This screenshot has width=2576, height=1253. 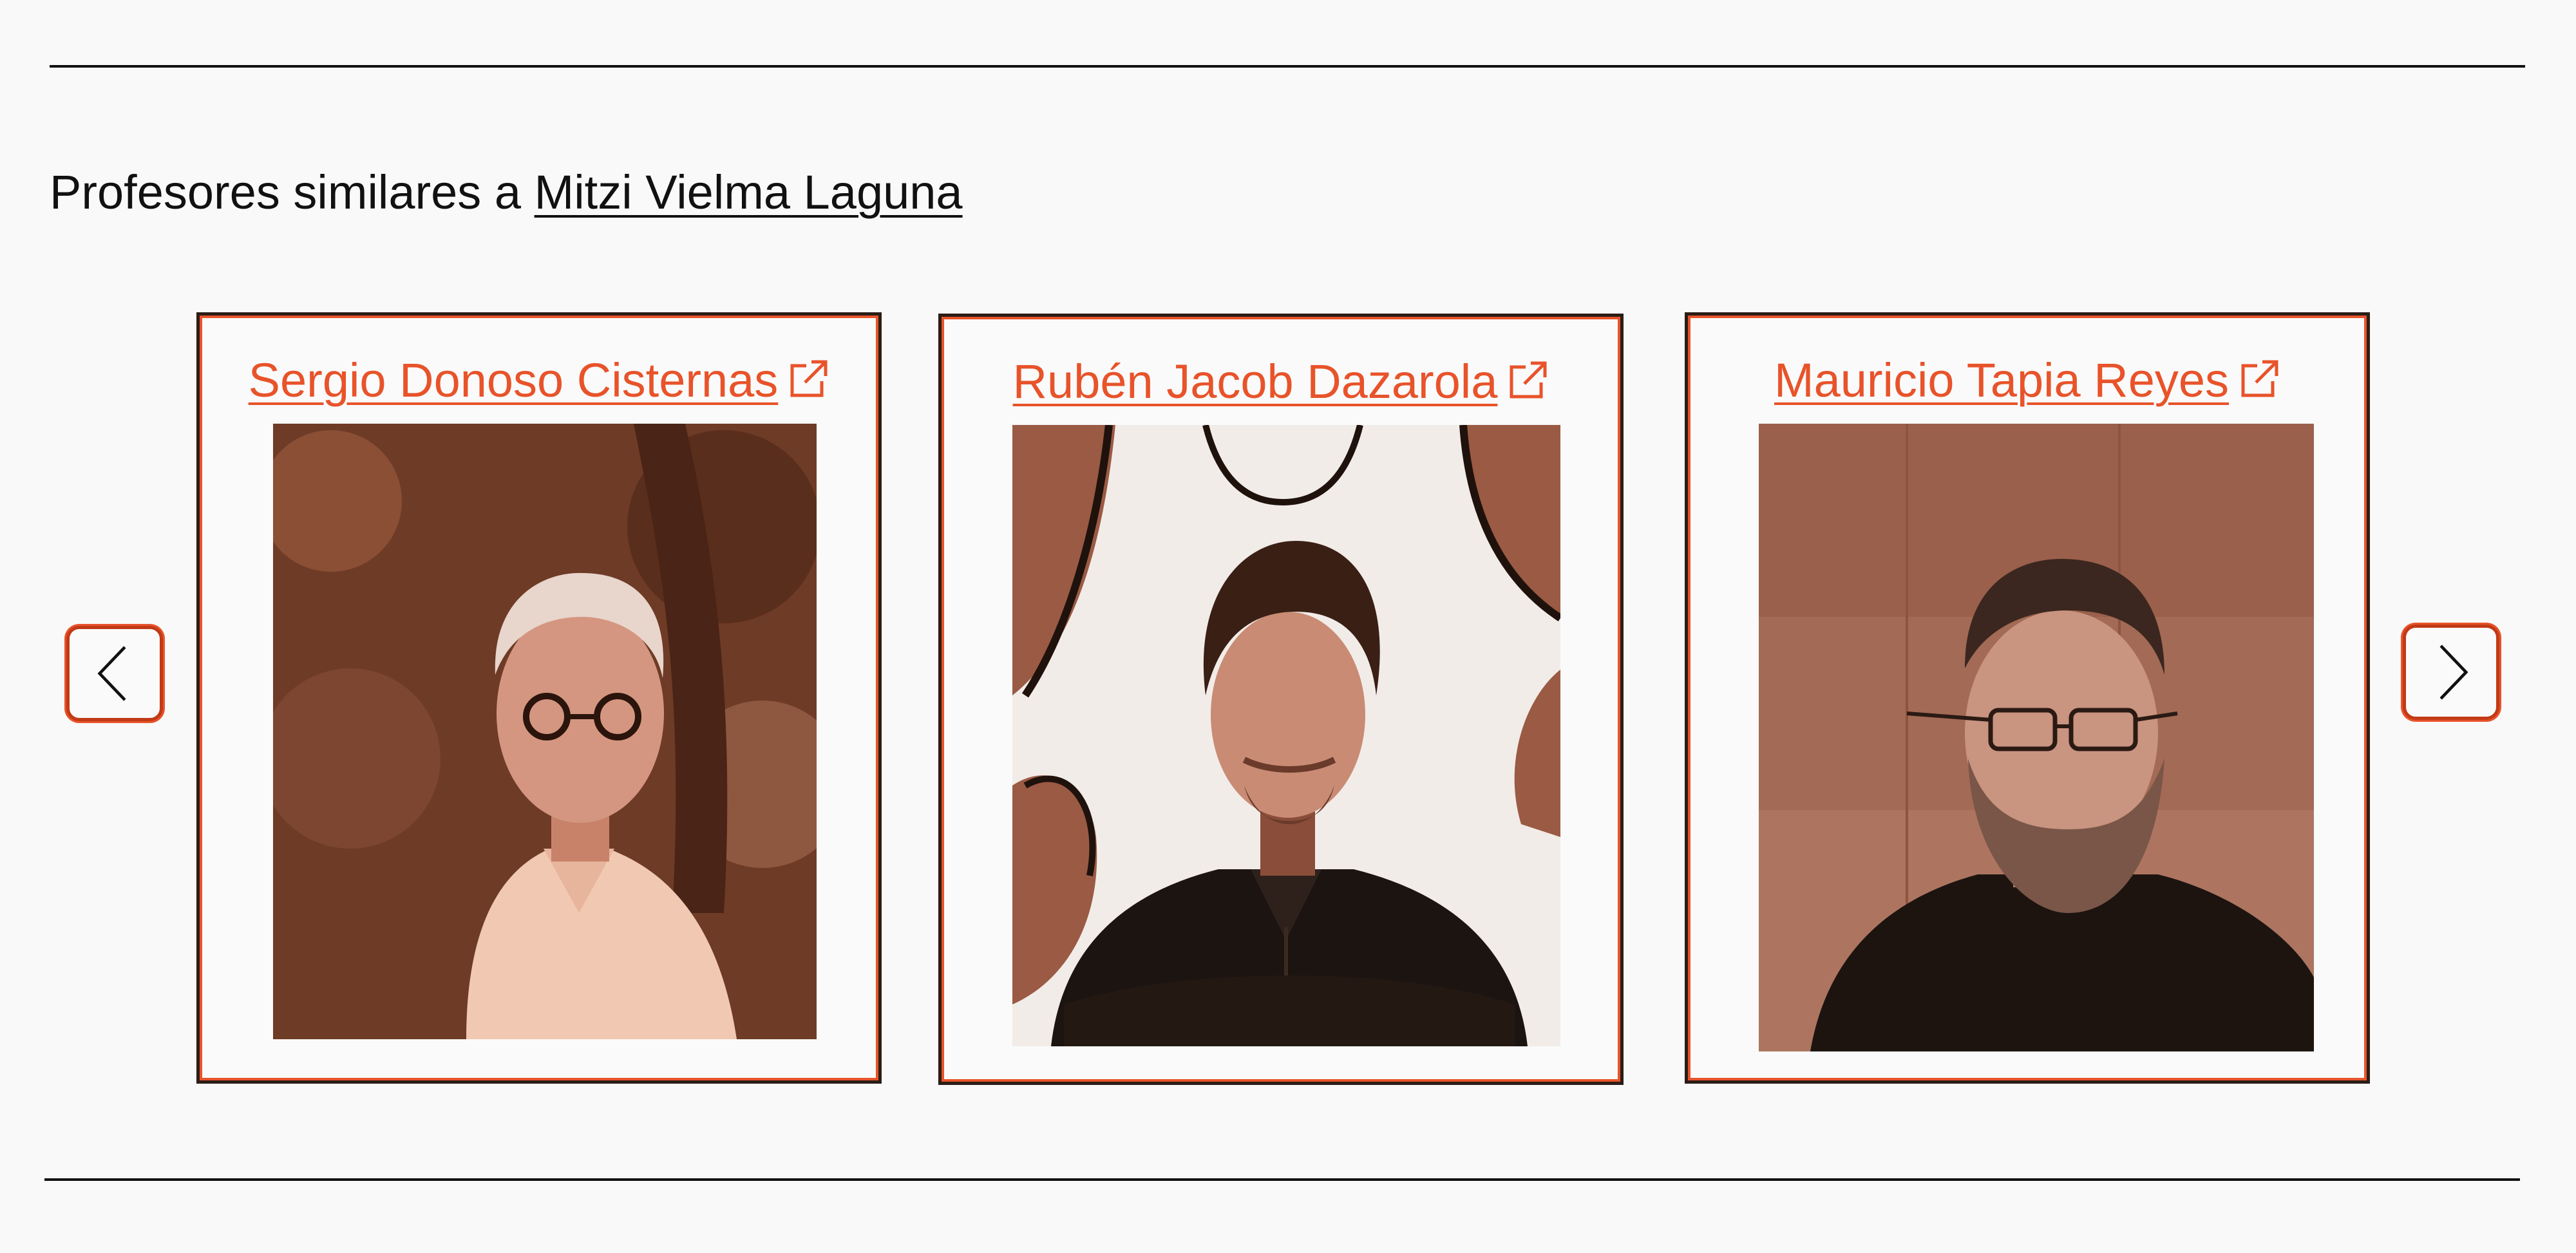 What do you see at coordinates (293, 192) in the screenshot?
I see `heading-prefix: Profesores similares a` at bounding box center [293, 192].